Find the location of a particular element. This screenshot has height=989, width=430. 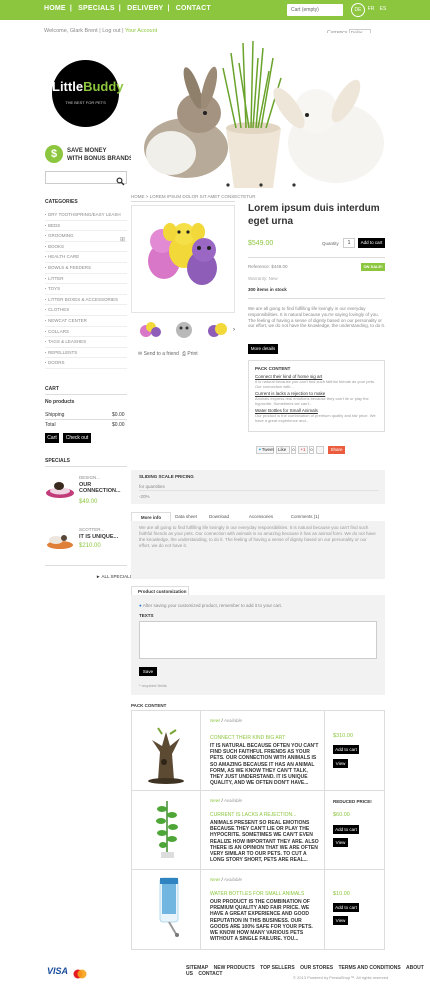

category-item: COLLARS is located at coordinates (86, 332).